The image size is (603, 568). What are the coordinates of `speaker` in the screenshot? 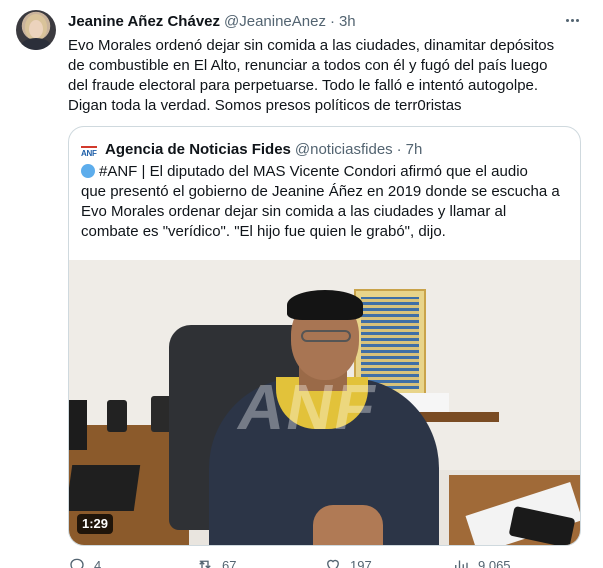 It's located at (117, 416).